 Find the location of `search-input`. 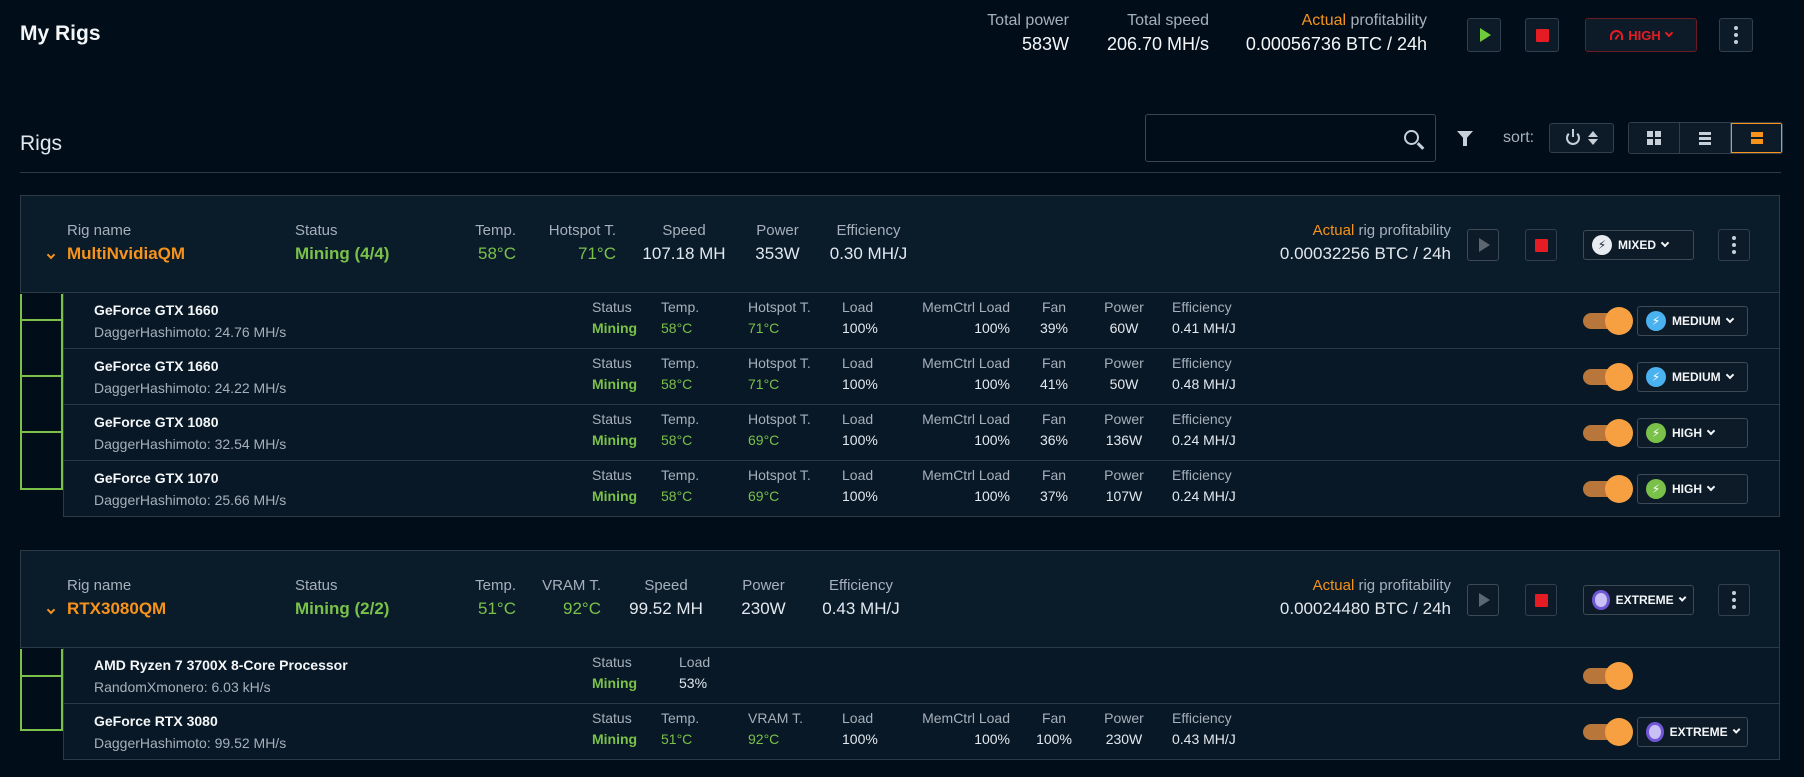

search-input is located at coordinates (1266, 138).